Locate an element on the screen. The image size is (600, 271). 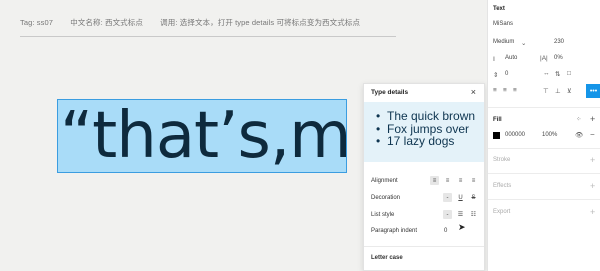
font-size-field: 230 is located at coordinates (559, 42).